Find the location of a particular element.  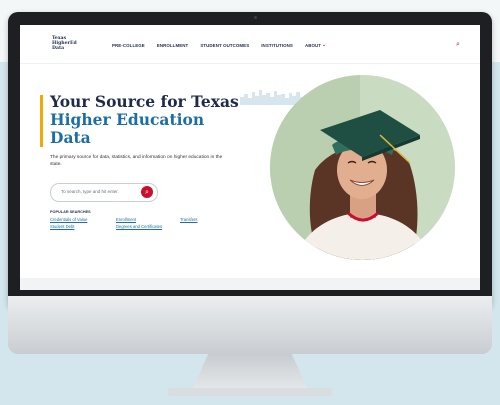

headline-line-1: Your Source for Texas is located at coordinates (144, 101).